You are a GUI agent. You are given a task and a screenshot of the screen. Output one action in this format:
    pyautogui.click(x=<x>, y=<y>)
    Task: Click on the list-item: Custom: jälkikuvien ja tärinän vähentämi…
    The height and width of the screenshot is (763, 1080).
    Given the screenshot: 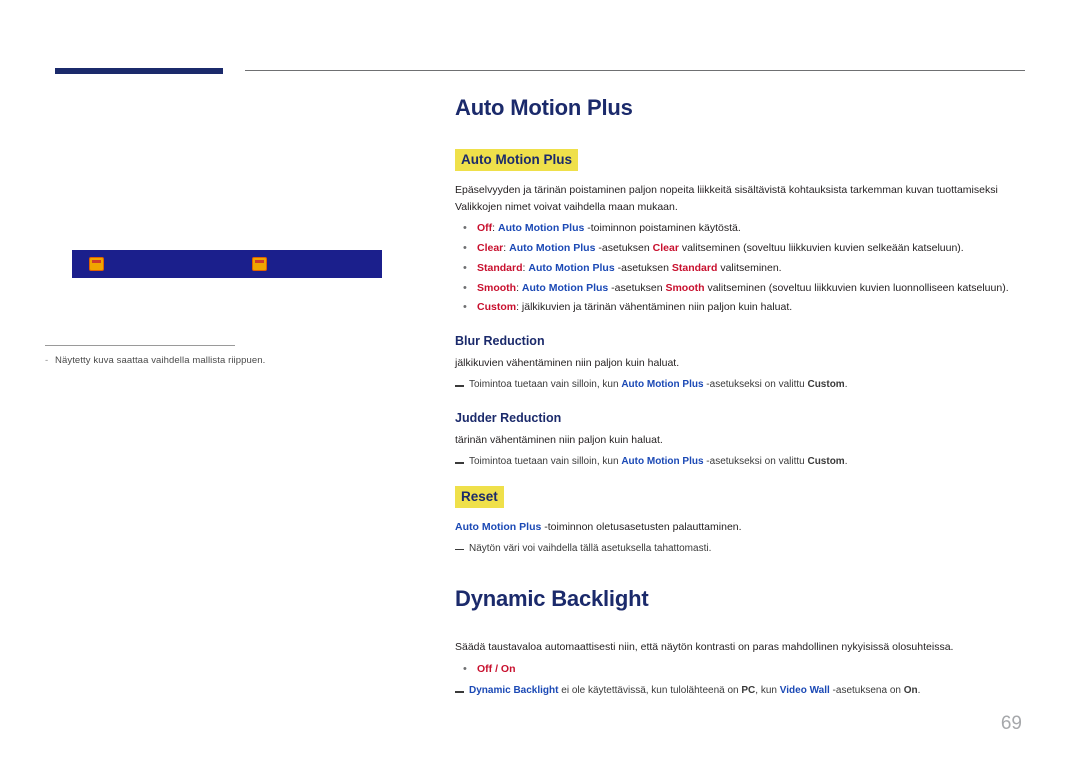 What is the action you would take?
    pyautogui.click(x=745, y=307)
    